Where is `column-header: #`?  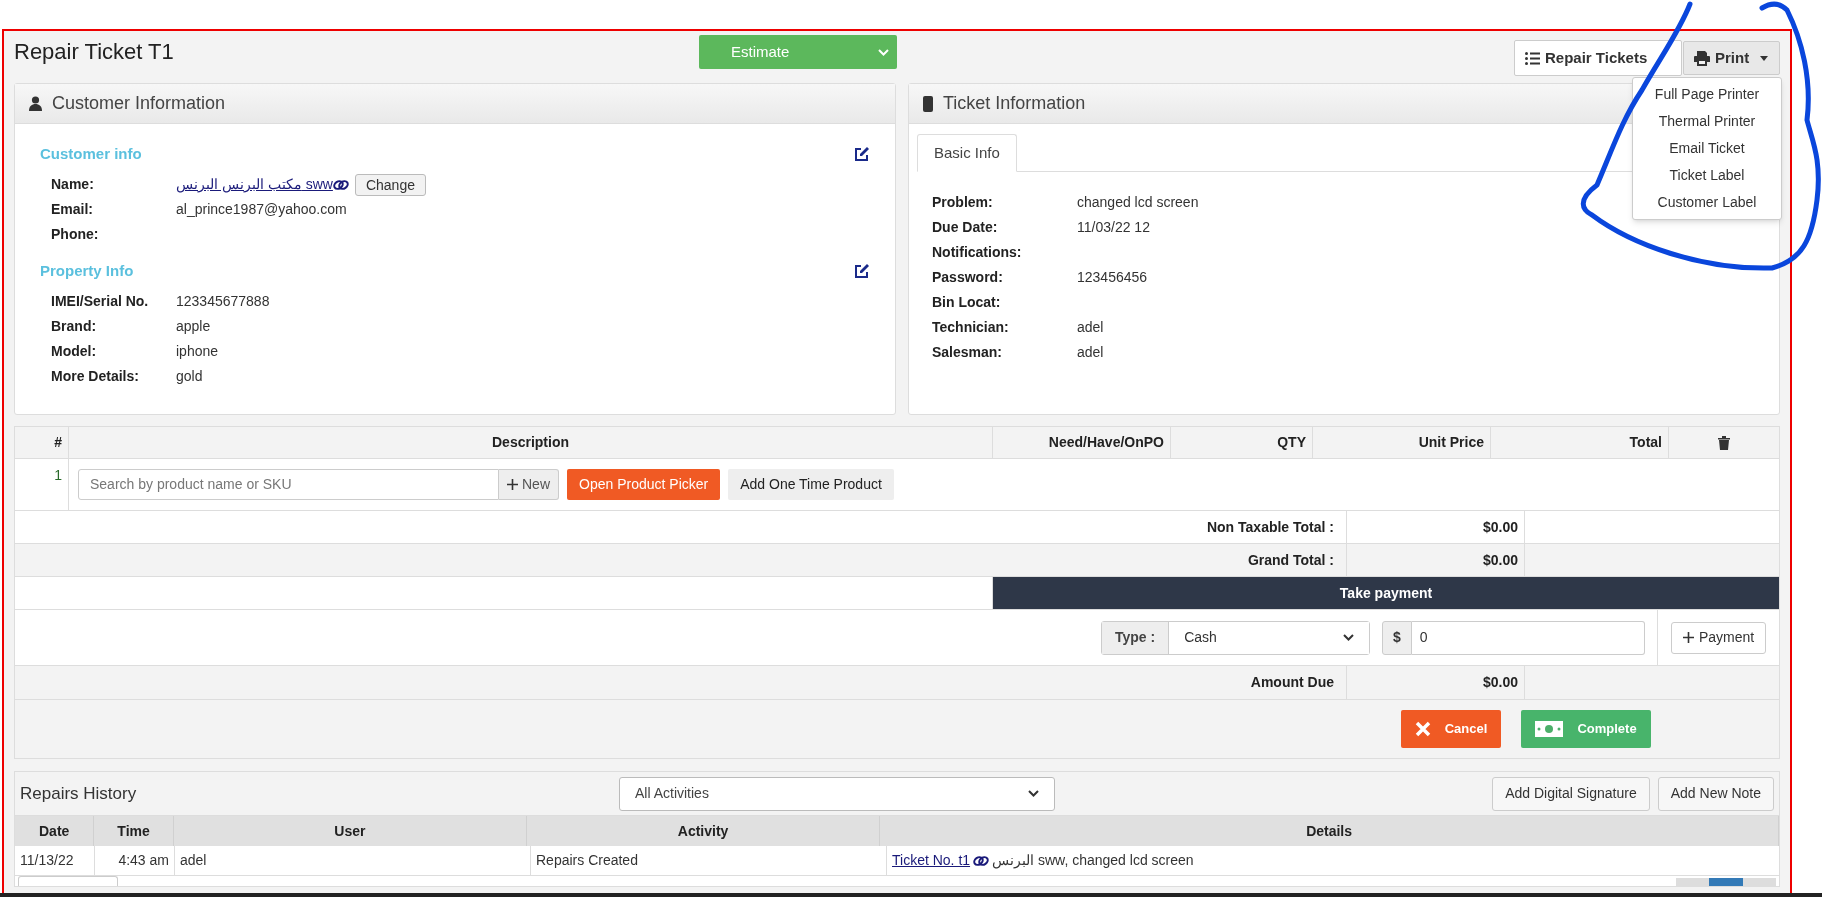 column-header: # is located at coordinates (42, 442).